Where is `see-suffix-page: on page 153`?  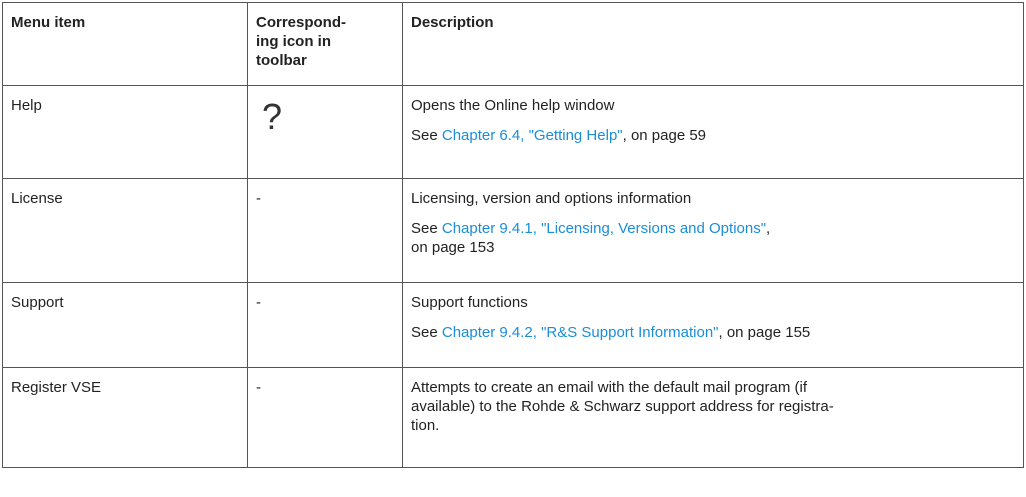 see-suffix-page: on page 153 is located at coordinates (453, 247).